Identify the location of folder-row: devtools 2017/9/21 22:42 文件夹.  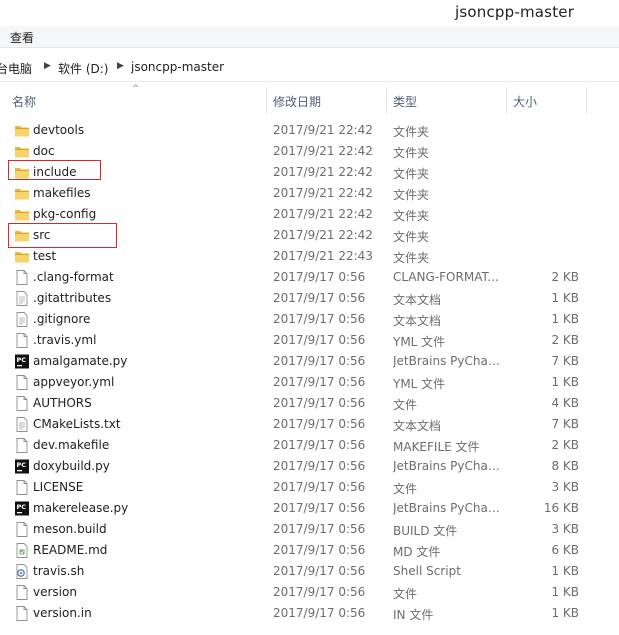
(309, 130).